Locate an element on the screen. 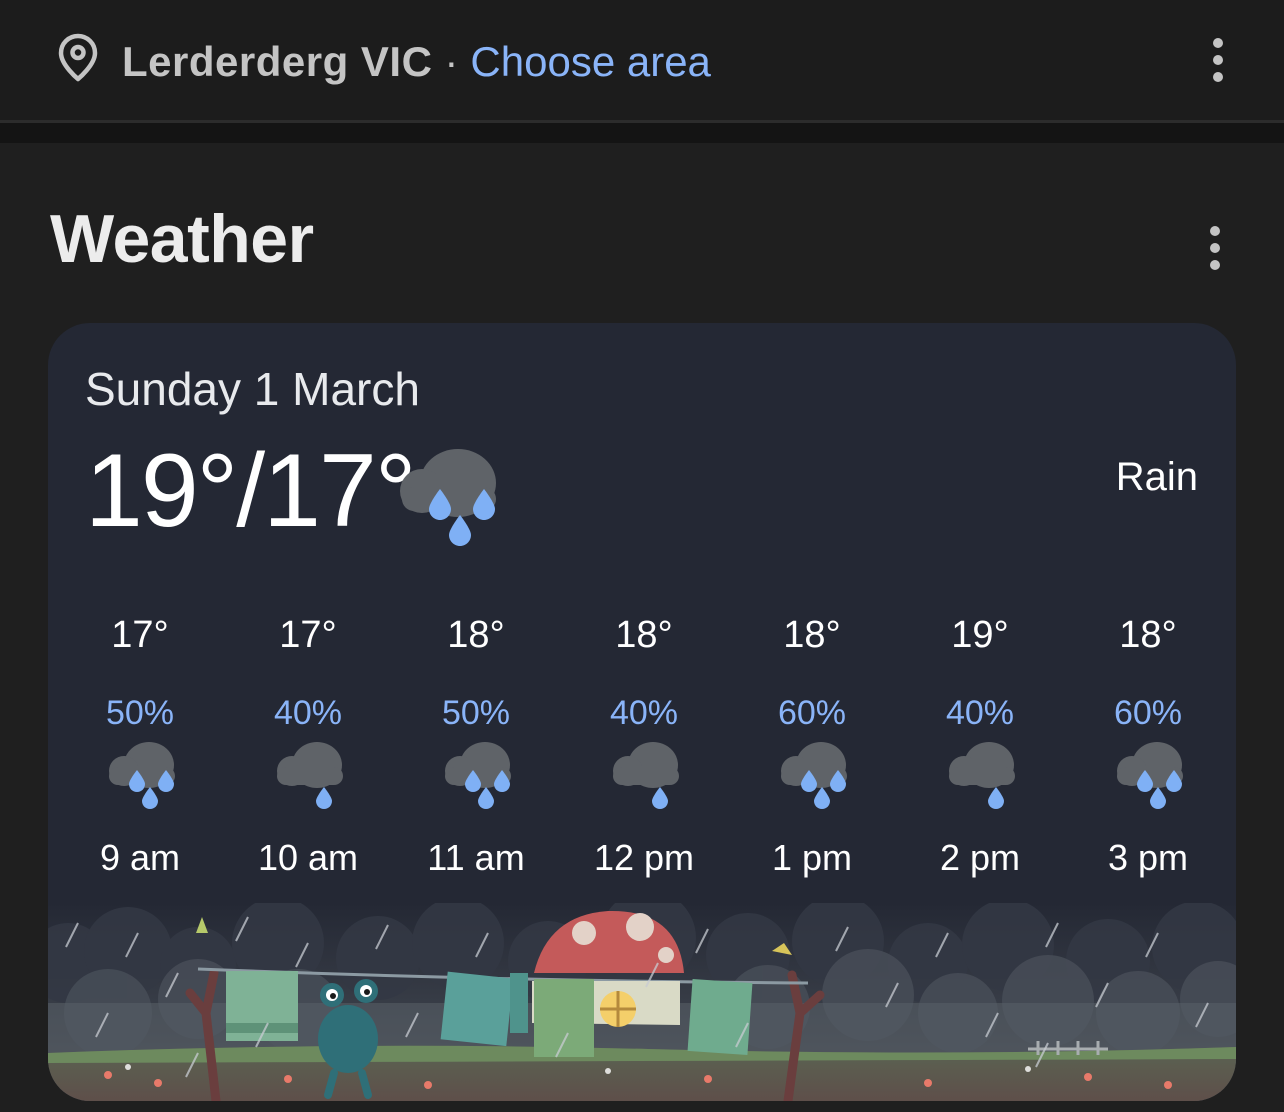 This screenshot has height=1112, width=1284. hour-time: 10 am is located at coordinates (308, 857).